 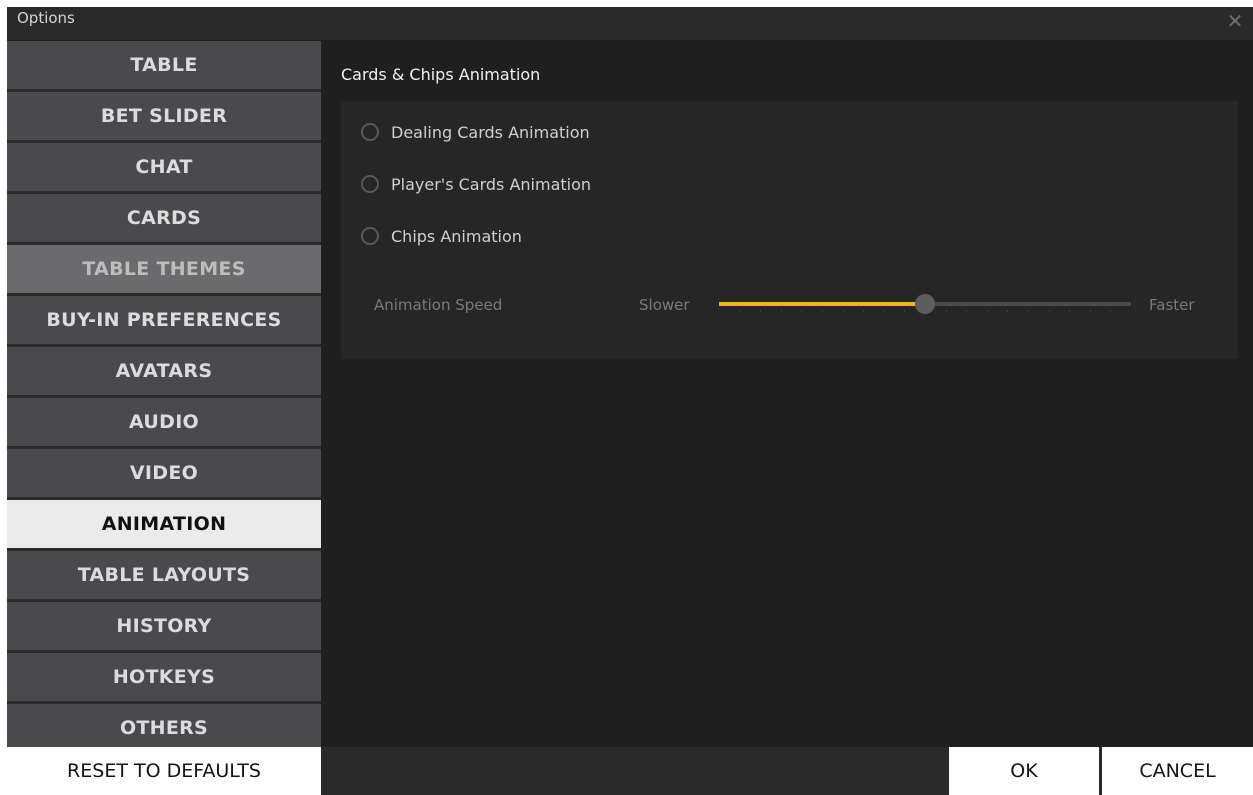 What do you see at coordinates (164, 218) in the screenshot?
I see `sidebar-item-cards: CARDS` at bounding box center [164, 218].